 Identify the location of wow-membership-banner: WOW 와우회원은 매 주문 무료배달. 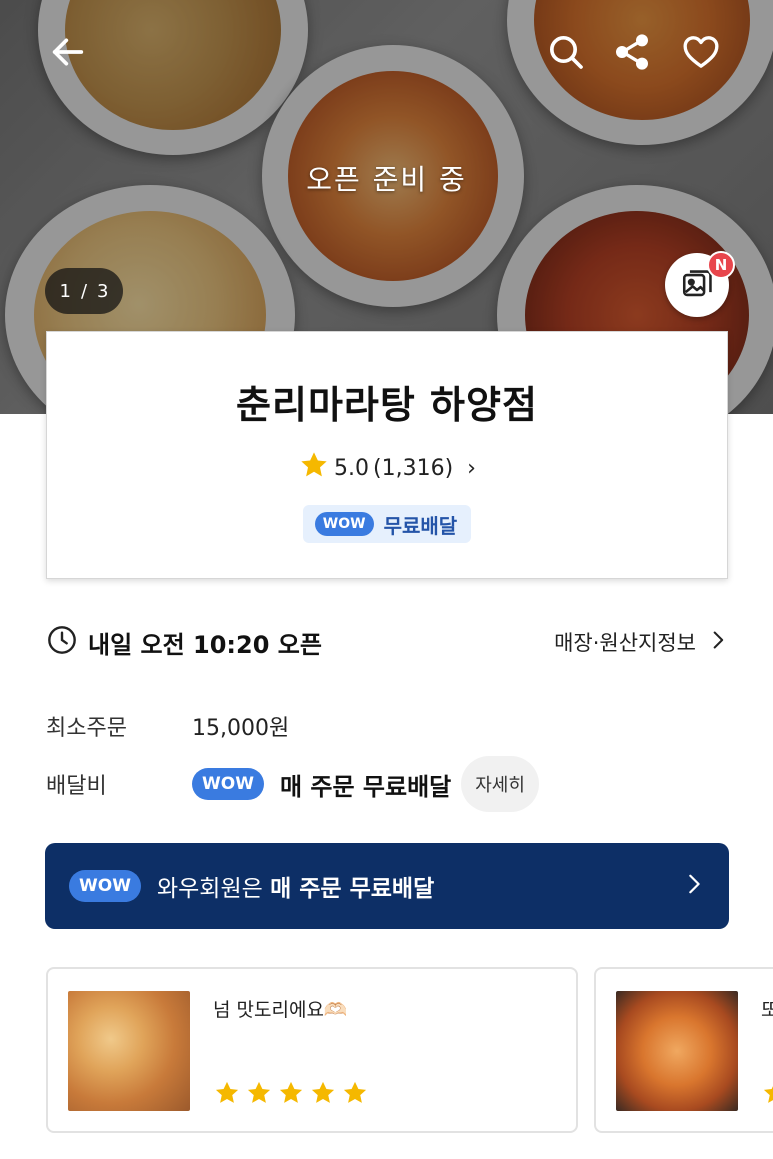
(387, 886).